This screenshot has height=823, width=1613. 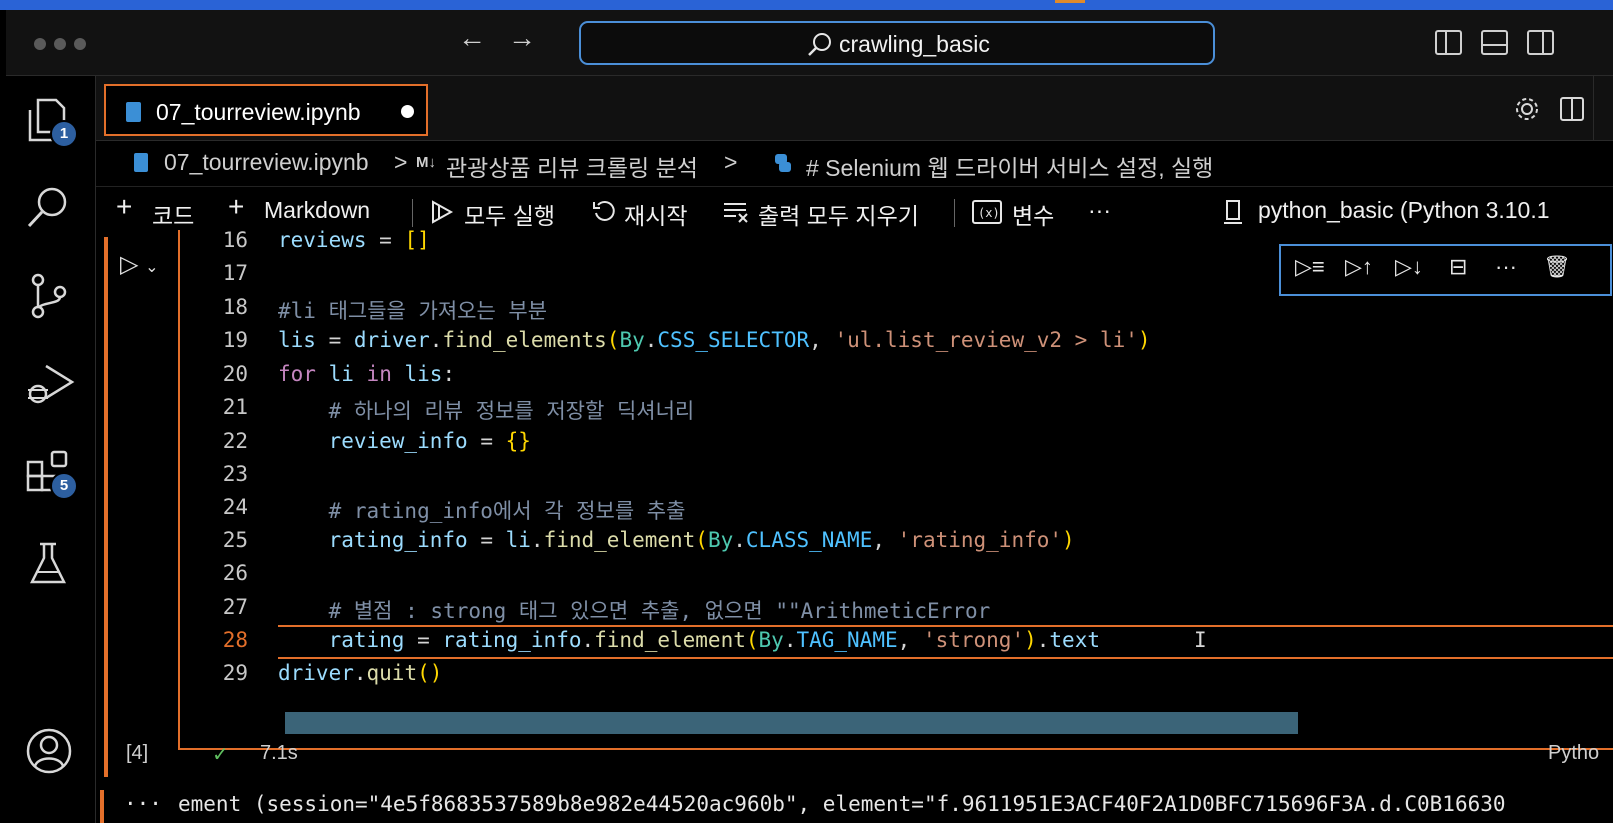 I want to click on line-content: reviews = [], so click(x=354, y=240).